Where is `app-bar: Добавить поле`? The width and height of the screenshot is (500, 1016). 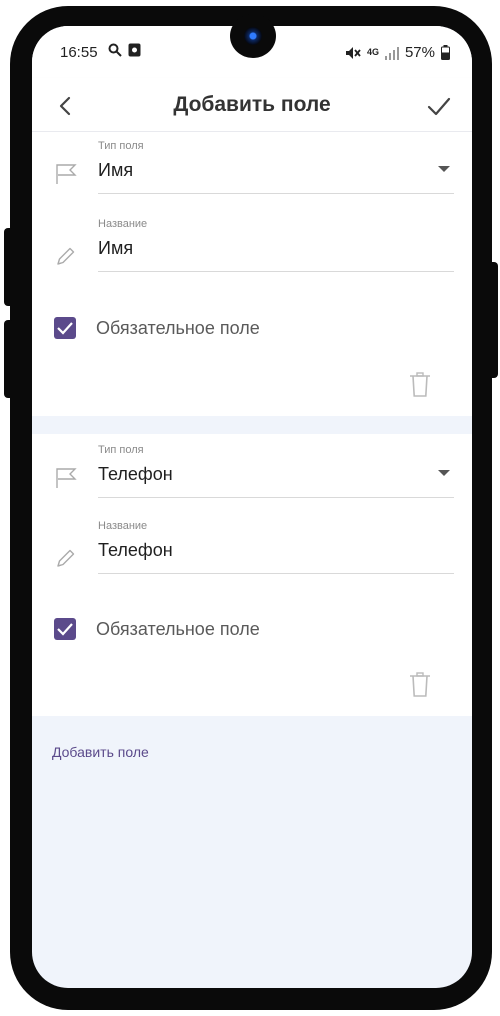 app-bar: Добавить поле is located at coordinates (252, 105).